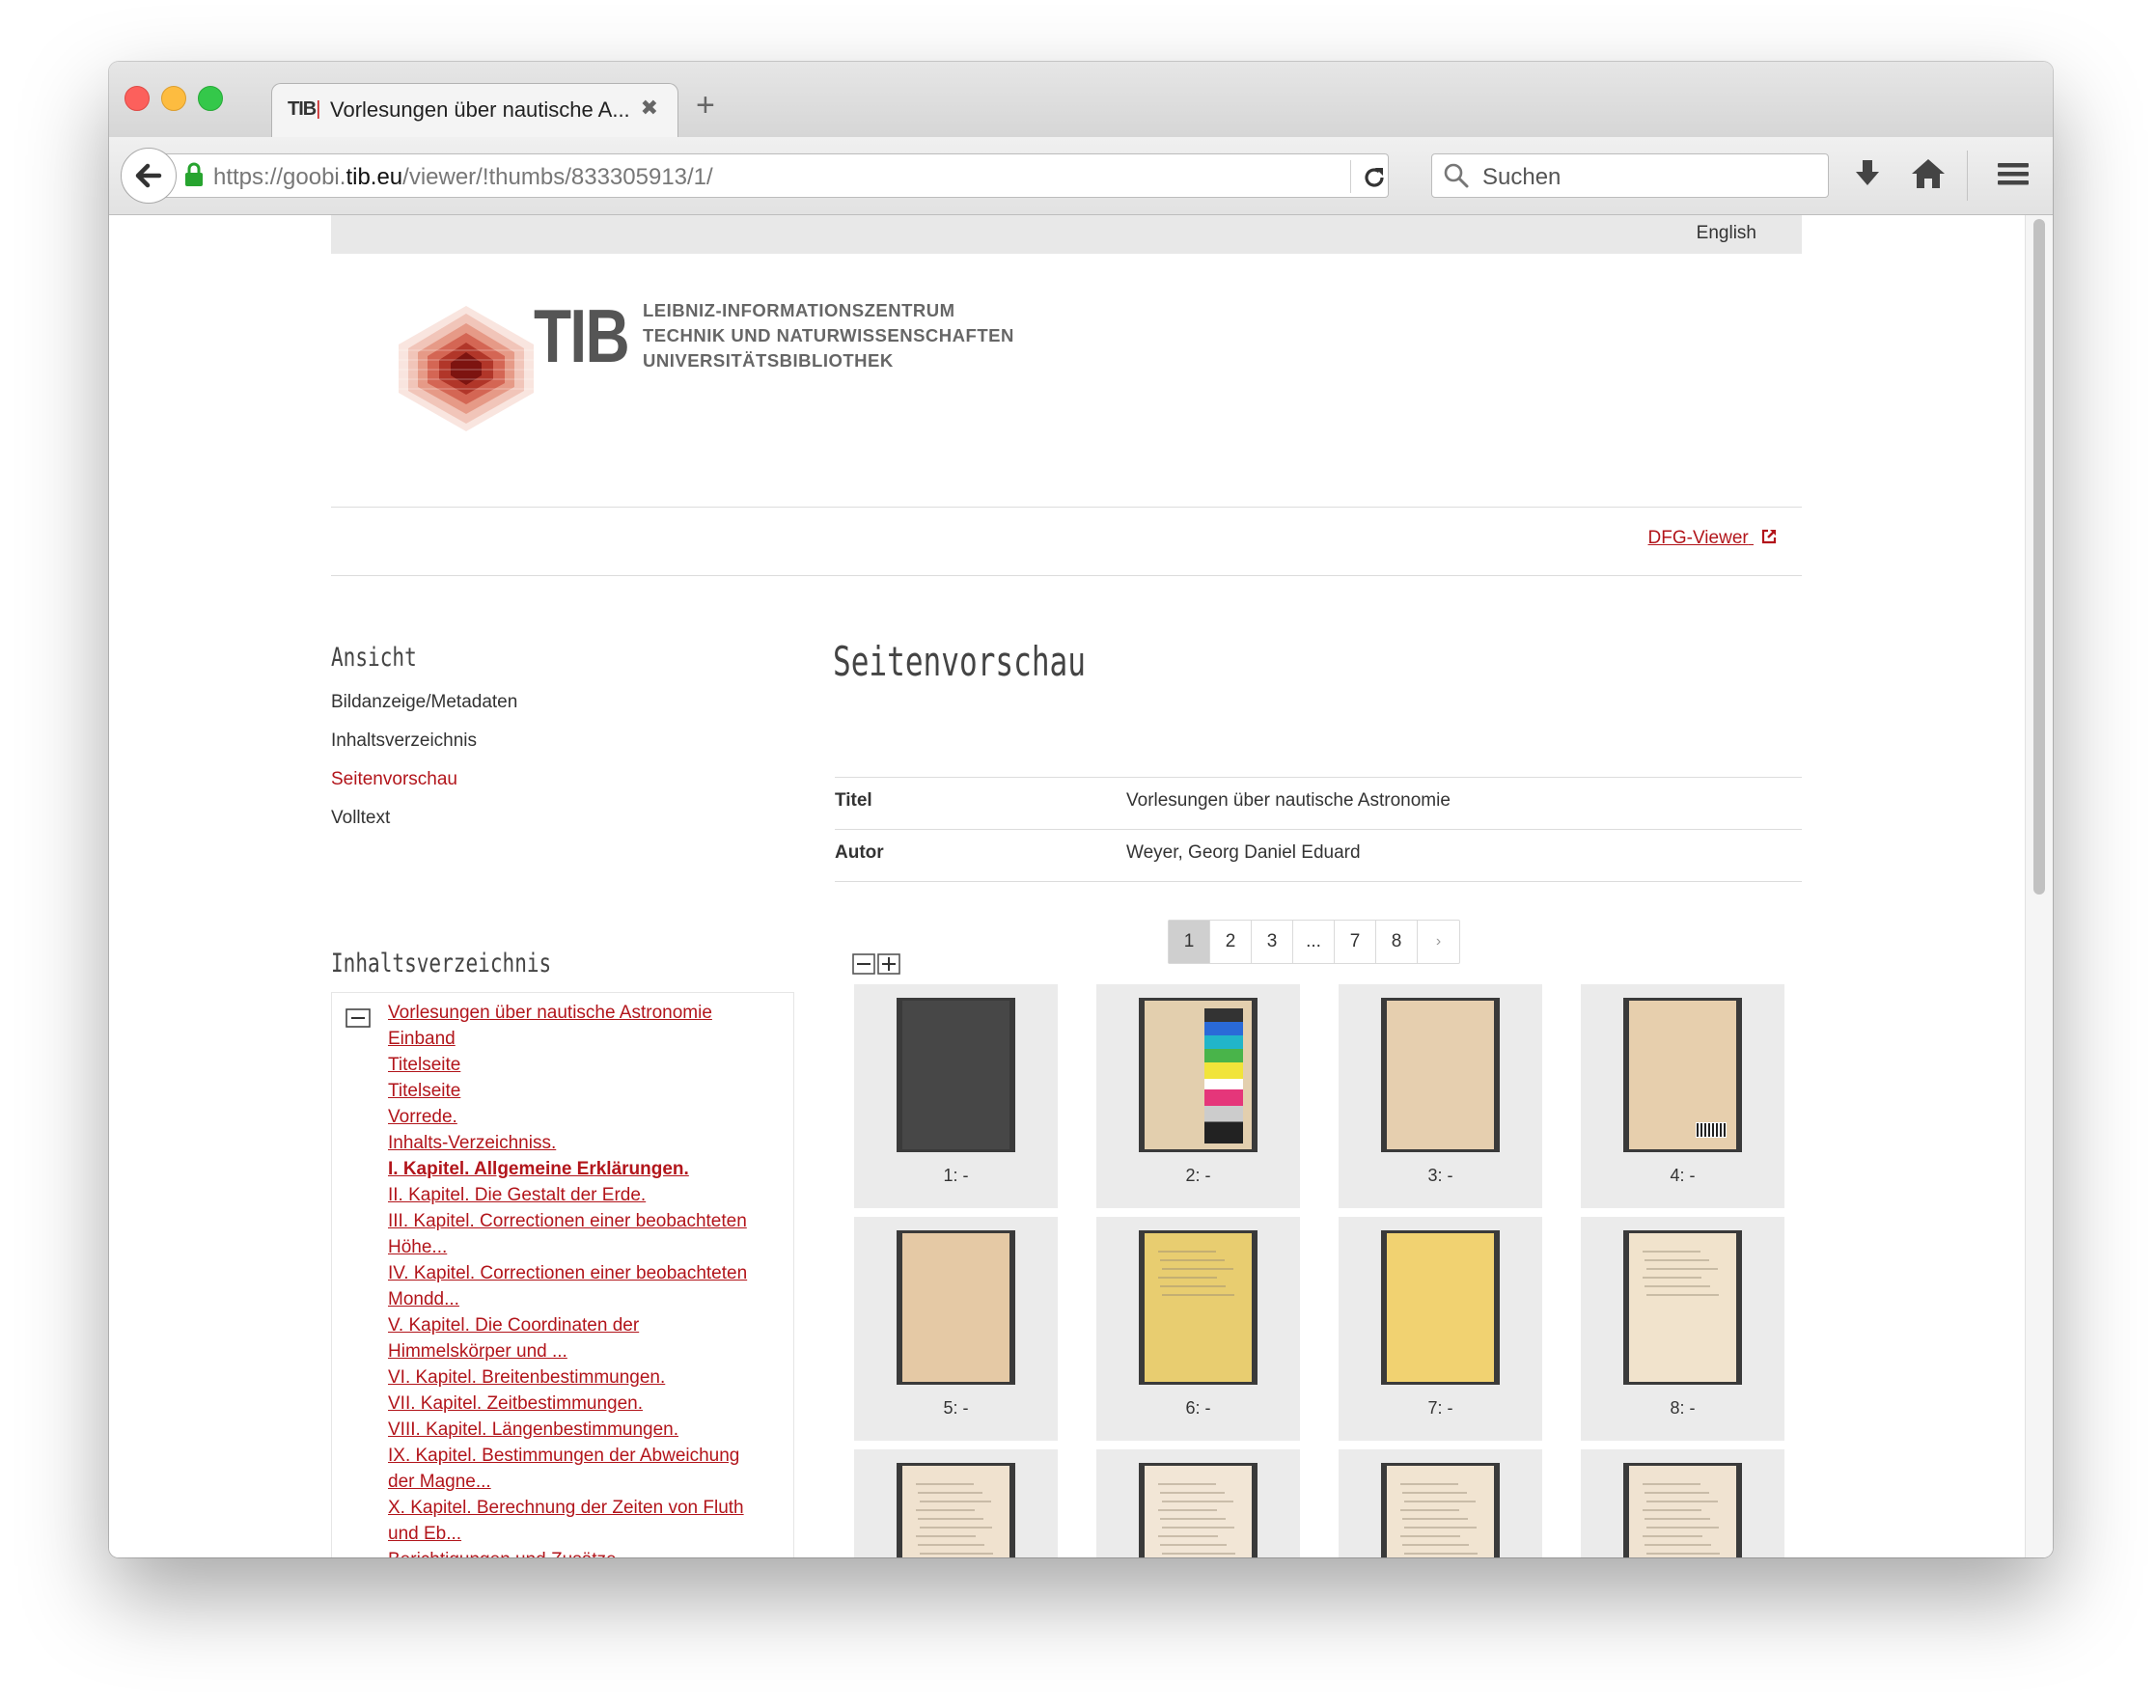  Describe the element at coordinates (517, 1195) in the screenshot. I see `toc-item: II. Kapitel. Die Gestalt der Erde.` at that location.